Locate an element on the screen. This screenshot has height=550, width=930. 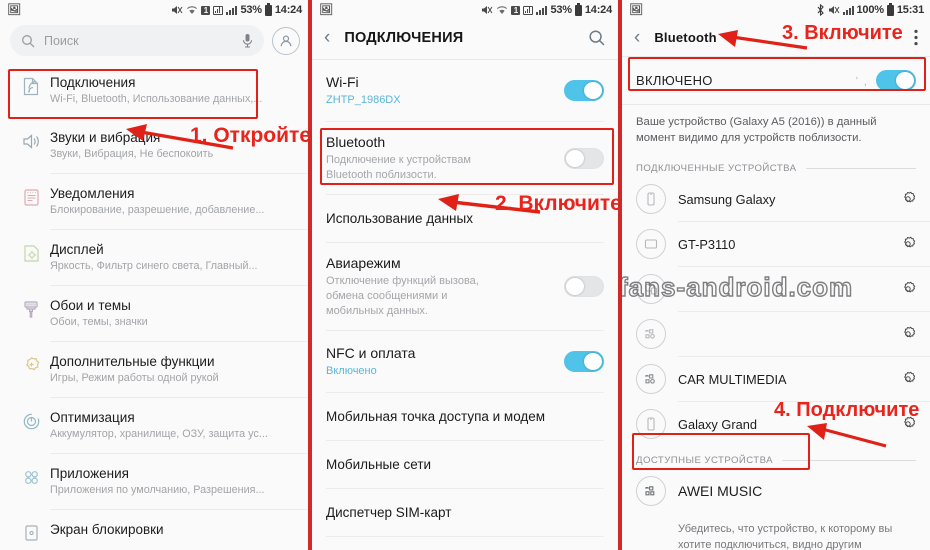
sidebar-item-wallpaper: Обои и темы Обои, темы, значки is located at coordinates (154, 313).